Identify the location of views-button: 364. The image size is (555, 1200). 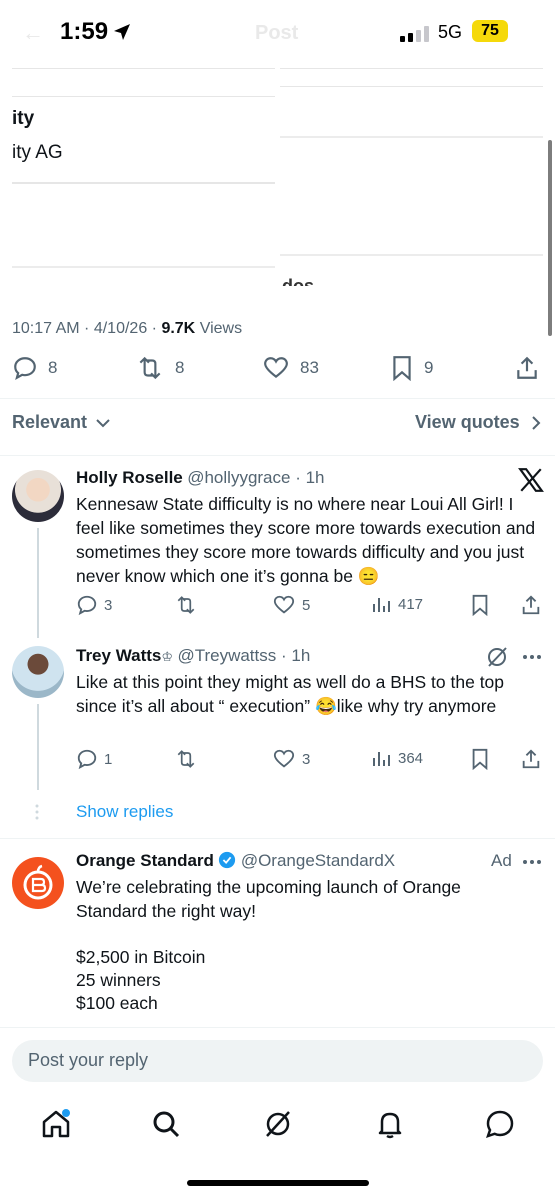
(397, 758).